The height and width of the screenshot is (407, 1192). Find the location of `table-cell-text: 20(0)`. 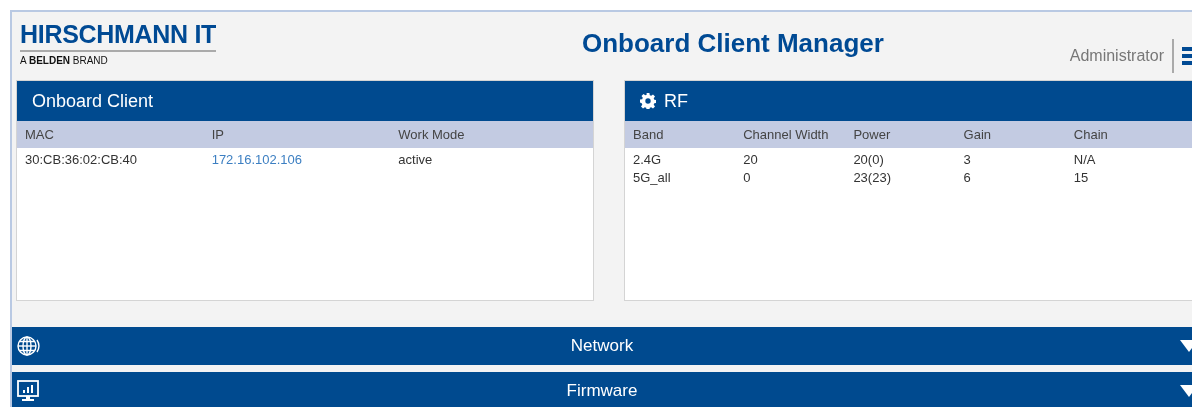

table-cell-text: 20(0) is located at coordinates (869, 160).